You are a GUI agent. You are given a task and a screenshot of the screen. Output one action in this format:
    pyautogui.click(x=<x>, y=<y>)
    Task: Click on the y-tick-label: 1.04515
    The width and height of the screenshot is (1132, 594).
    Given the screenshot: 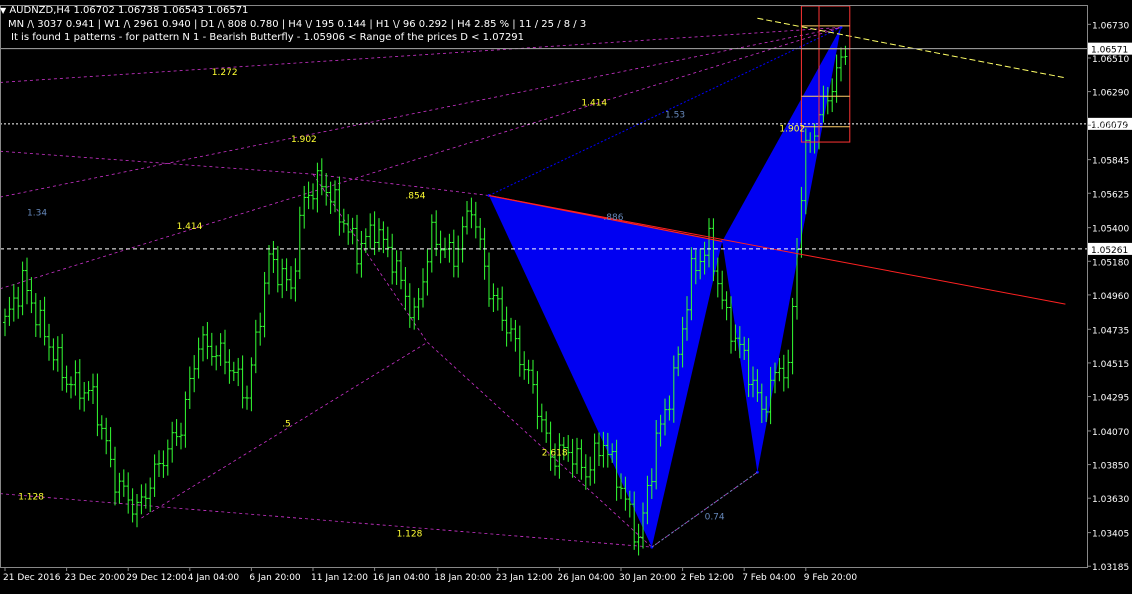 What is the action you would take?
    pyautogui.click(x=1110, y=365)
    